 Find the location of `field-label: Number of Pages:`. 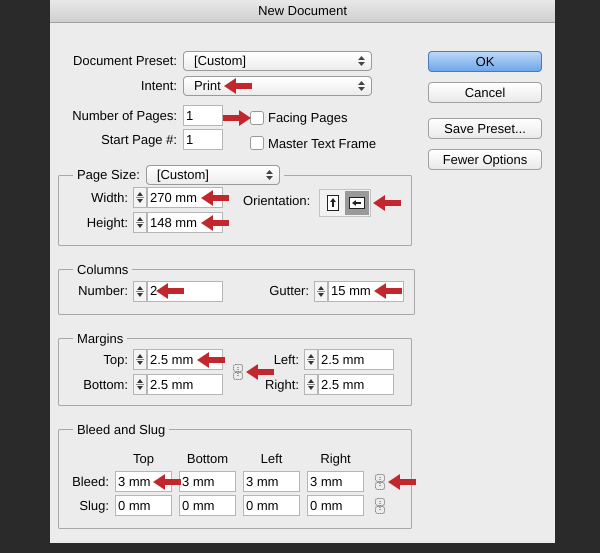

field-label: Number of Pages: is located at coordinates (124, 115).